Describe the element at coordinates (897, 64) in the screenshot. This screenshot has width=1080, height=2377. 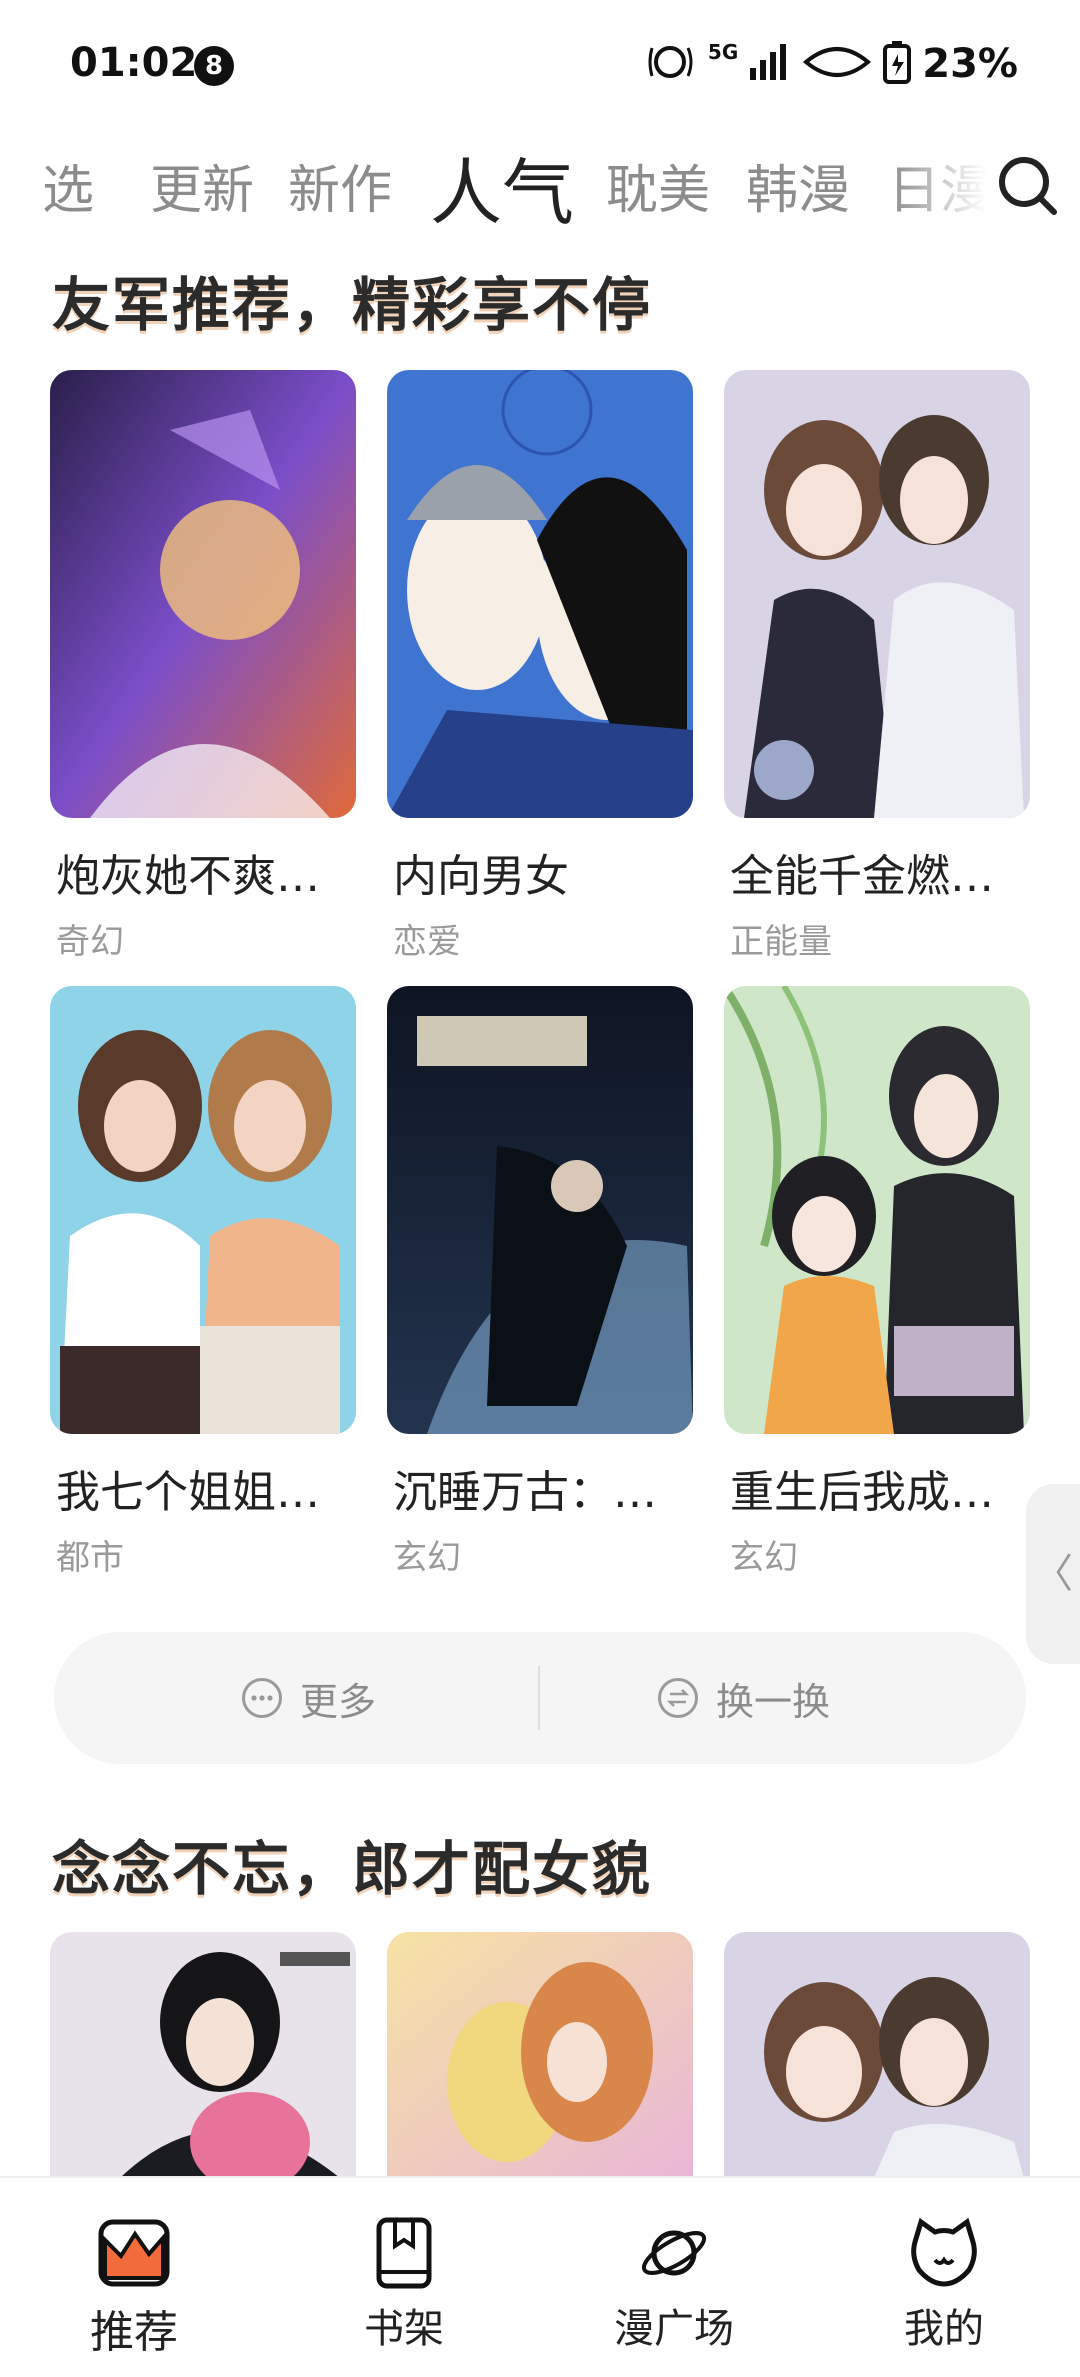
I see `battery-icon` at that location.